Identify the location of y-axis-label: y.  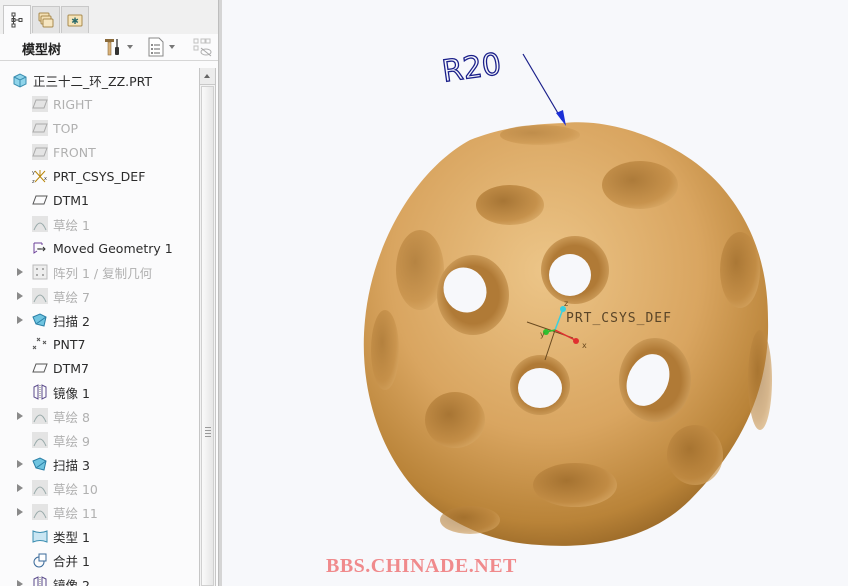
(542, 334).